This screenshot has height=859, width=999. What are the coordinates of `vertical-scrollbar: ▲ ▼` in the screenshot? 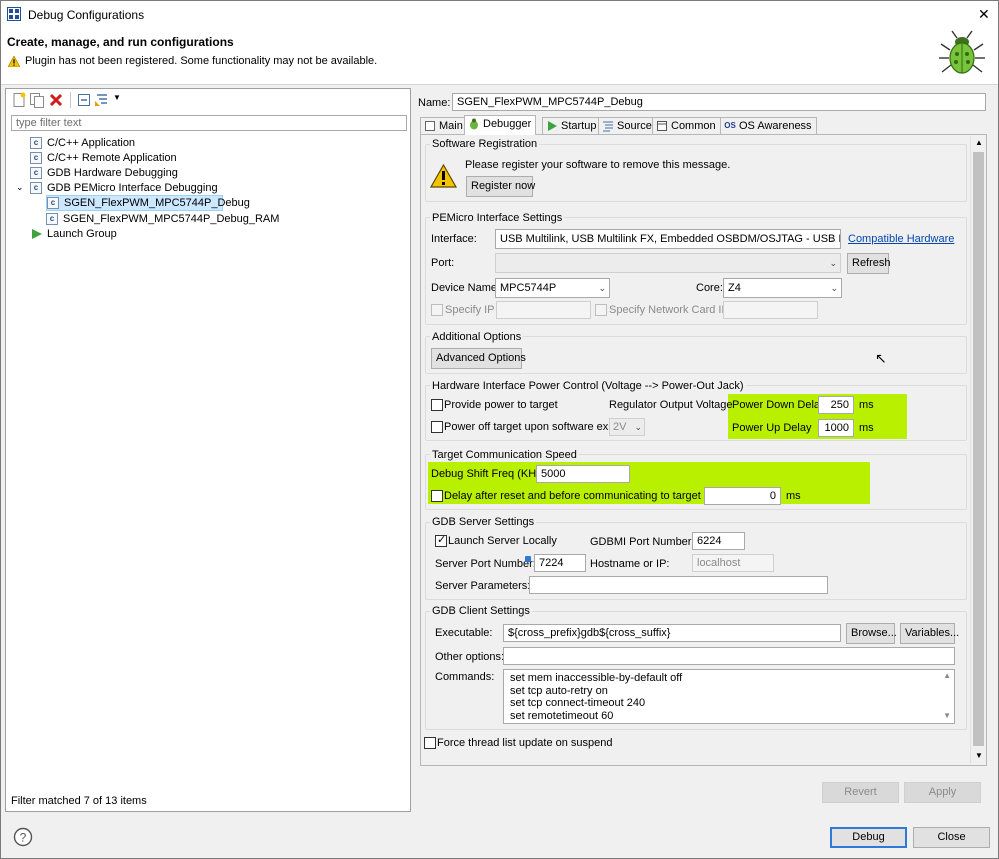 It's located at (977, 450).